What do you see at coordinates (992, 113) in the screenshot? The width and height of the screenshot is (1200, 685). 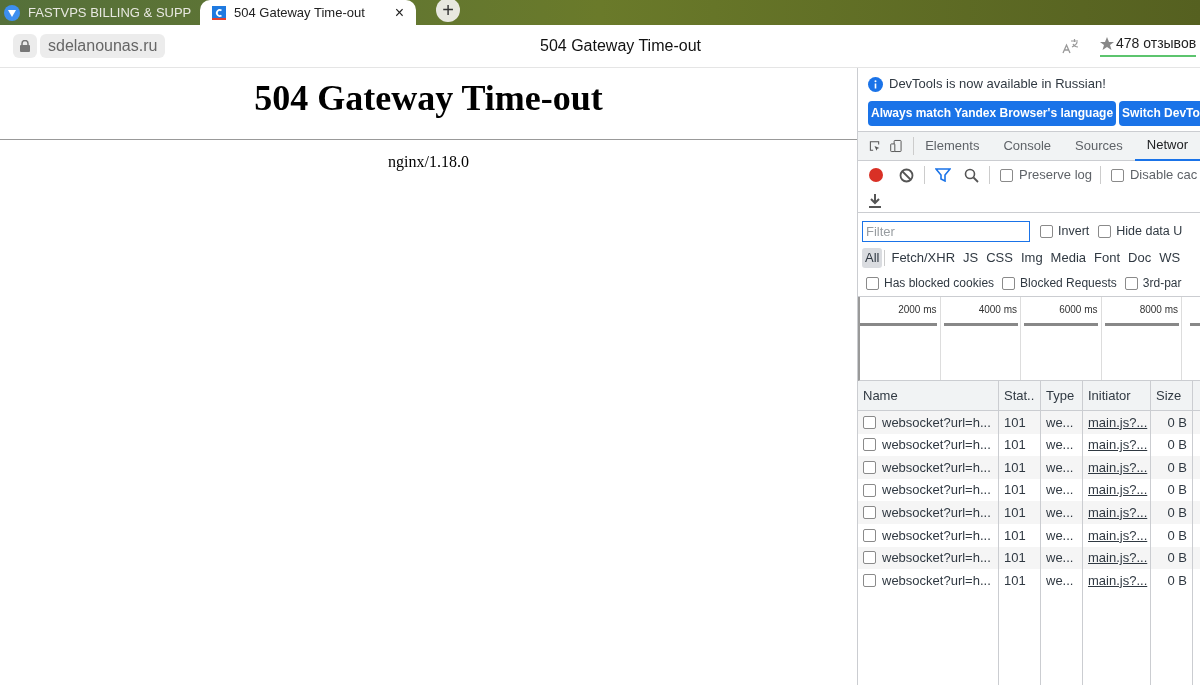 I see `language-button: Always match Yandex Browser's language` at bounding box center [992, 113].